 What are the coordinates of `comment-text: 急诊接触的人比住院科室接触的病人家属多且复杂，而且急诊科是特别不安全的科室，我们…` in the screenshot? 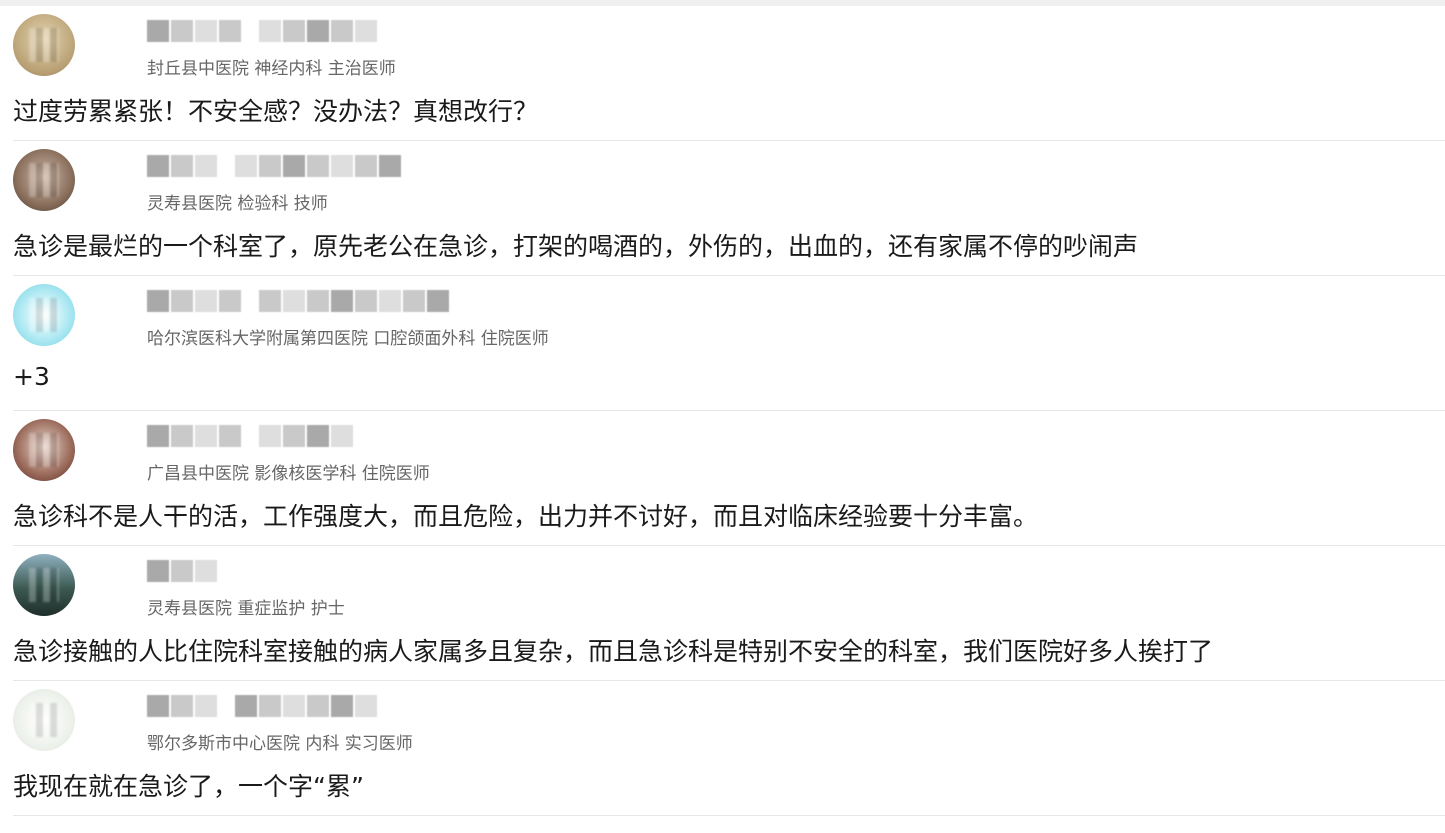 It's located at (613, 651).